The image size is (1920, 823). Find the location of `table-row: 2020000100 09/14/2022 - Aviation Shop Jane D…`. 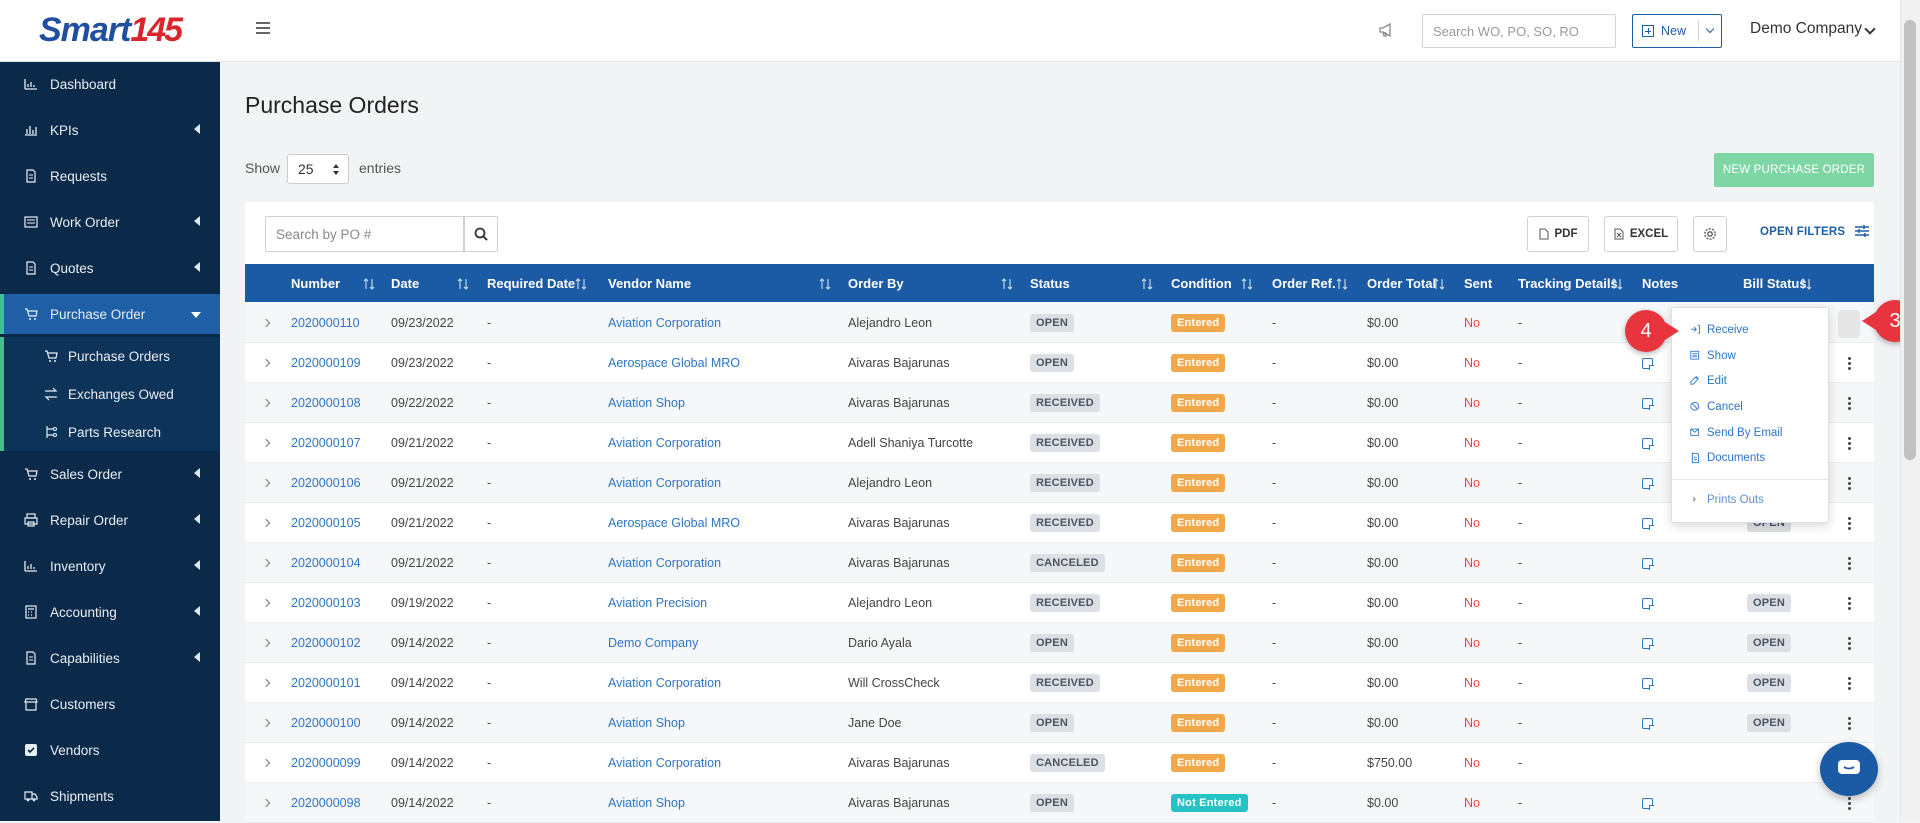

table-row: 2020000100 09/14/2022 - Aviation Shop Jane D… is located at coordinates (1059, 723).